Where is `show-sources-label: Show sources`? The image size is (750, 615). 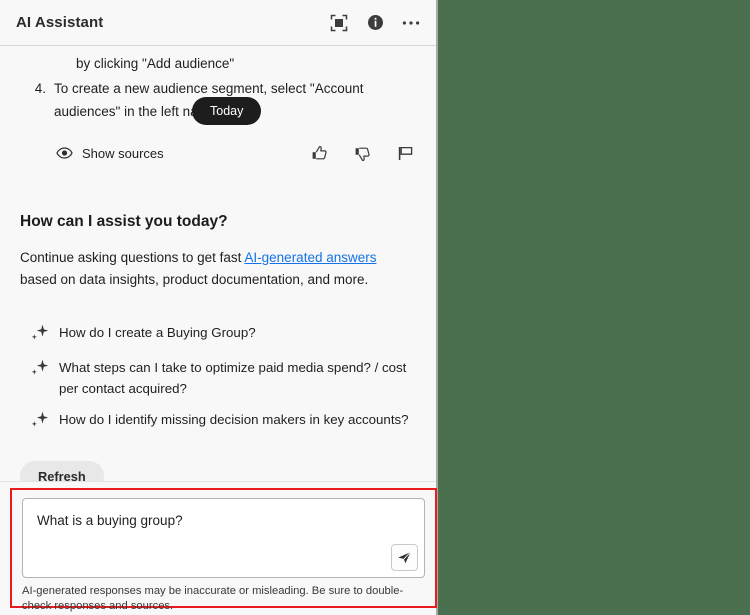
show-sources-label: Show sources is located at coordinates (123, 153).